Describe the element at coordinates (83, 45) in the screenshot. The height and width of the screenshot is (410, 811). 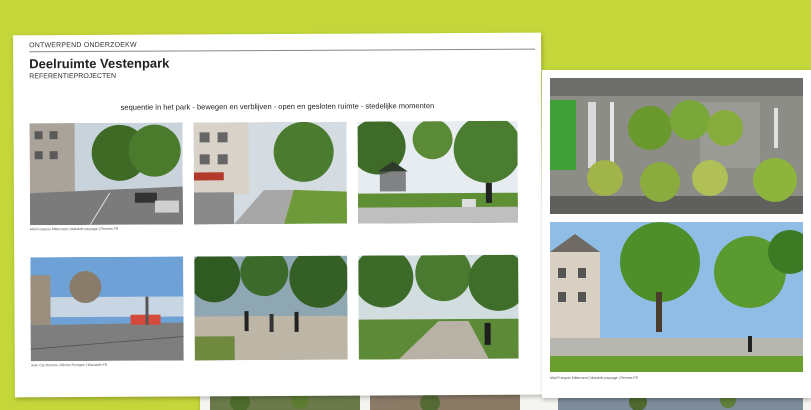
I see `section-kicker: ONTWERPEND ONDERZOEKW` at that location.